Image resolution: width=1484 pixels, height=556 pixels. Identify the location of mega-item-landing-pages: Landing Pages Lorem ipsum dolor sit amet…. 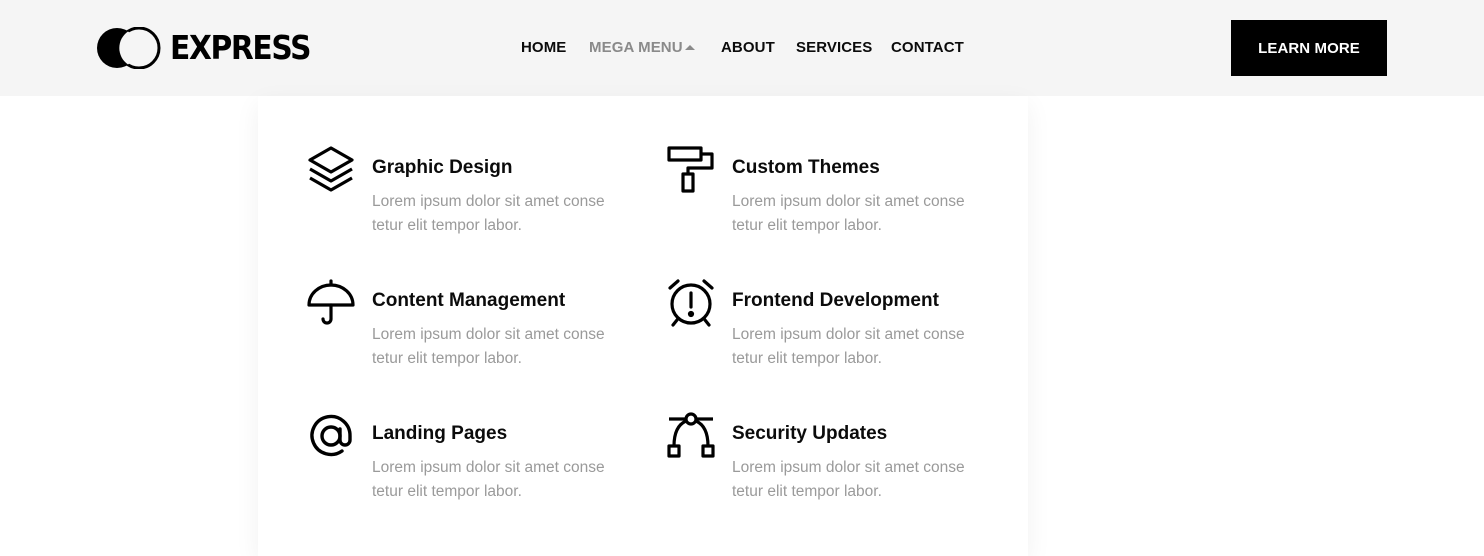
(467, 467).